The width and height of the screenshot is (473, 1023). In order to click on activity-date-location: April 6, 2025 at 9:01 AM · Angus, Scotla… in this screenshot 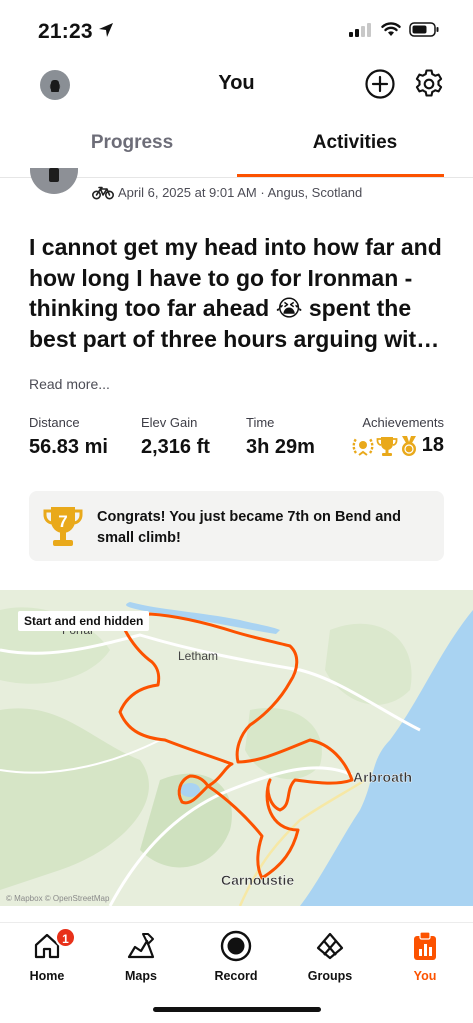, I will do `click(240, 192)`.